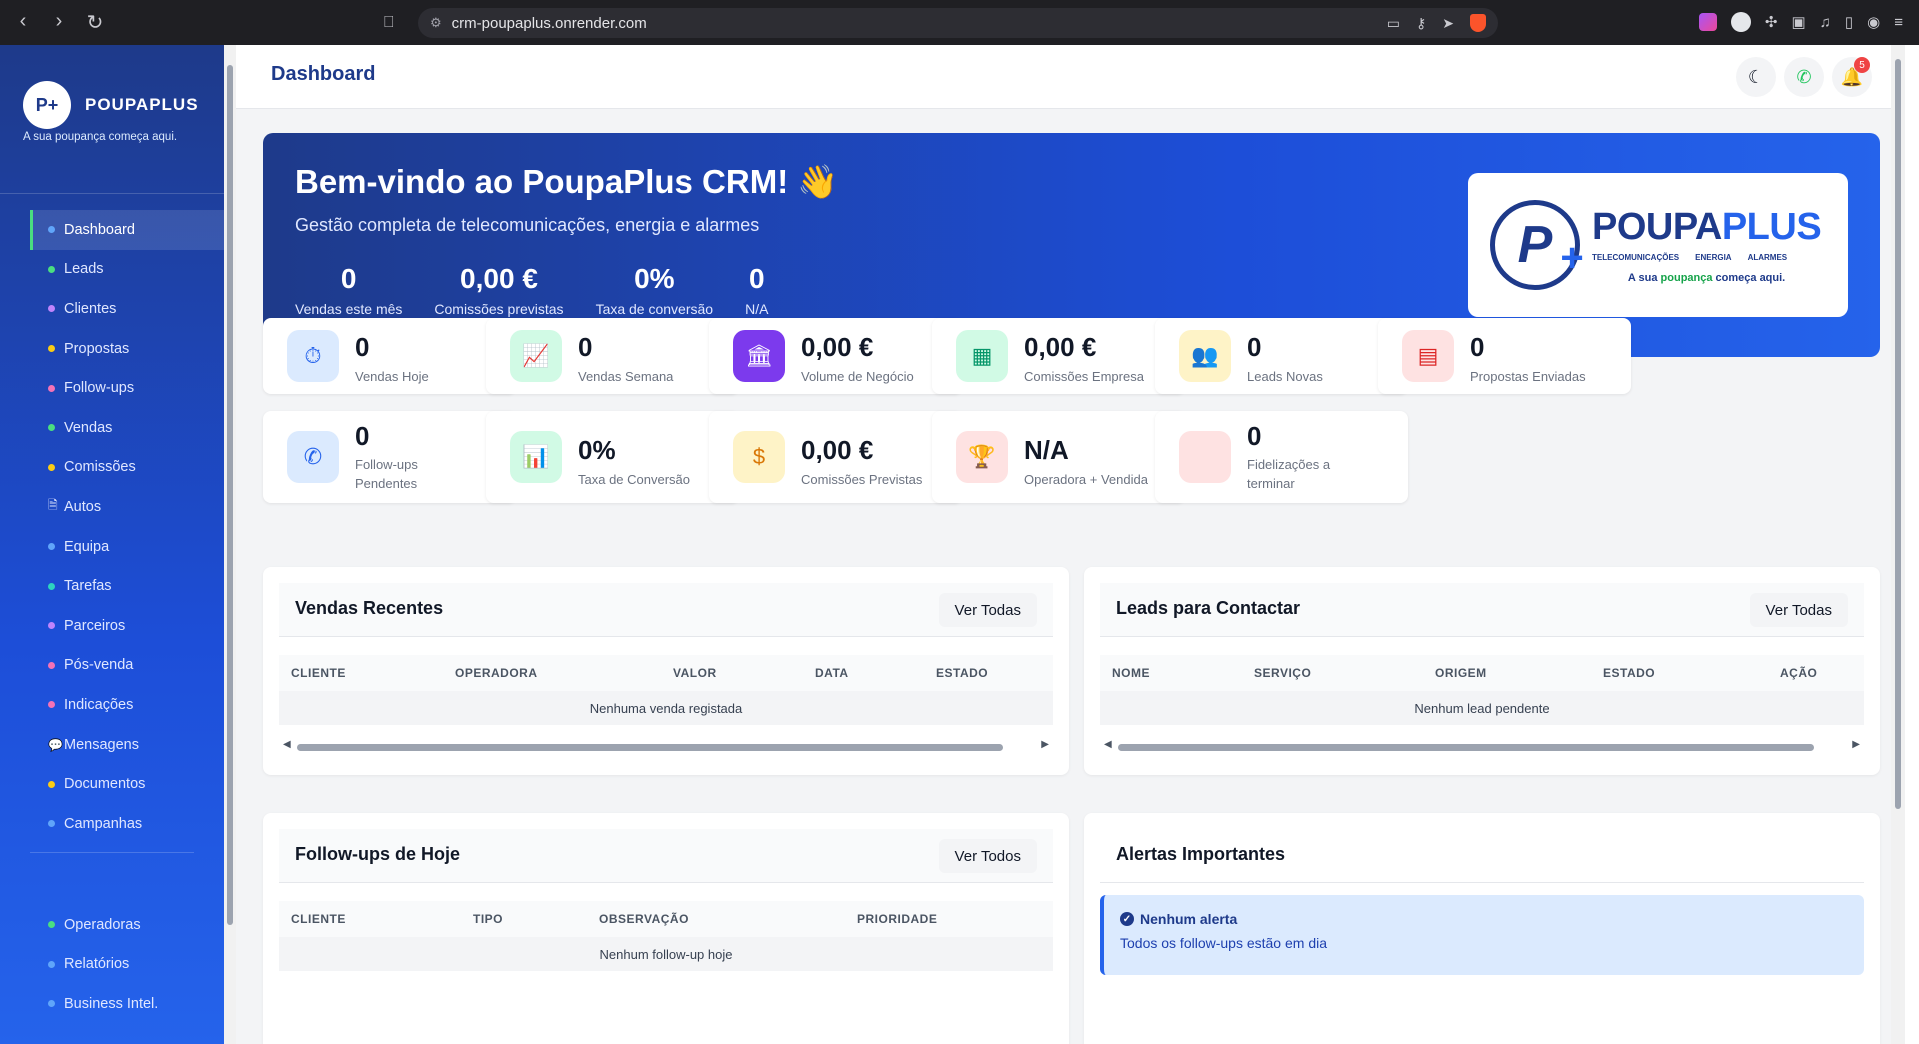 Image resolution: width=1919 pixels, height=1044 pixels. What do you see at coordinates (666, 610) in the screenshot?
I see `panel-header: Vendas Recentes Ver Todas` at bounding box center [666, 610].